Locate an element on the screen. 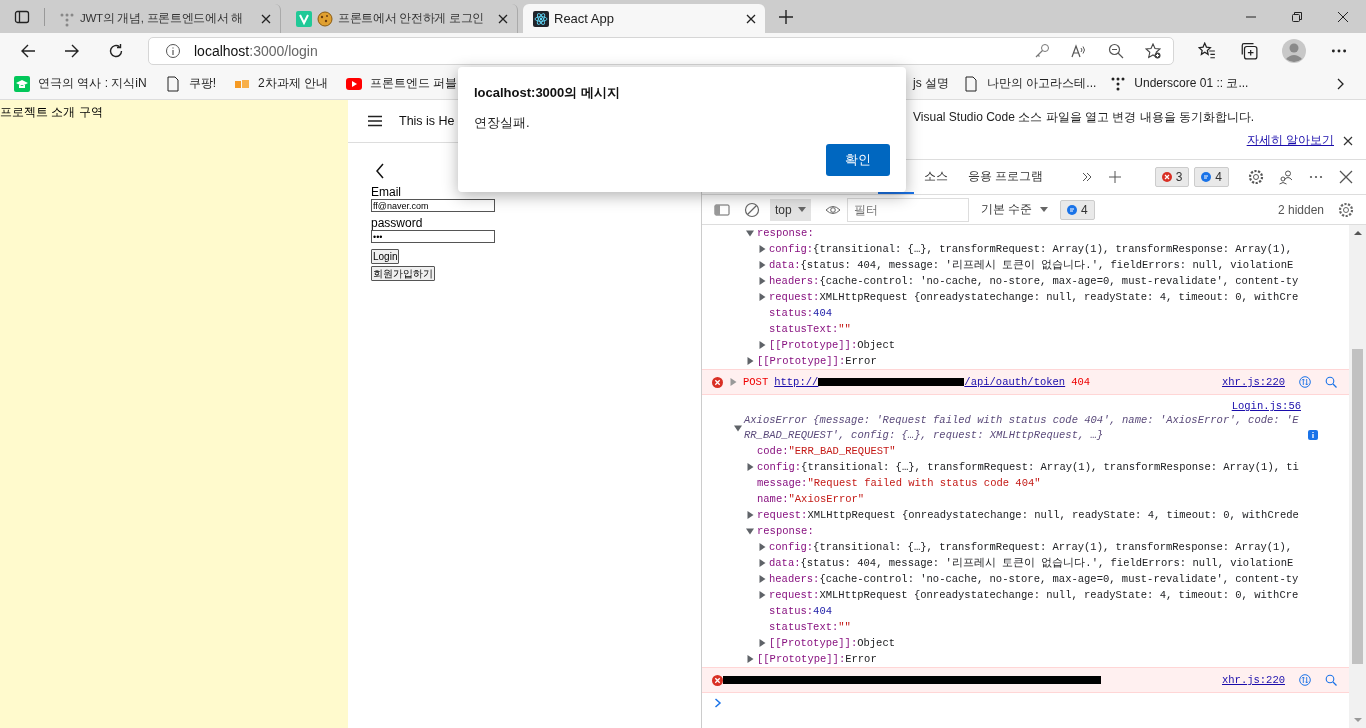 Image resolution: width=1366 pixels, height=728 pixels. bookmark: js 설명 is located at coordinates (931, 83).